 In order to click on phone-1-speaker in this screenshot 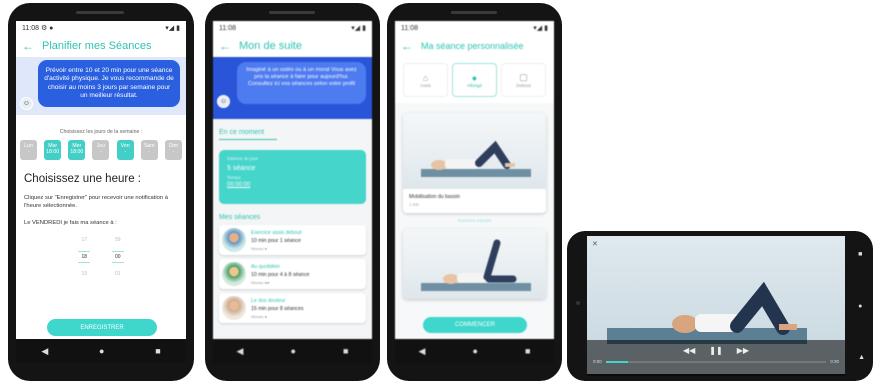, I will do `click(100, 12)`.